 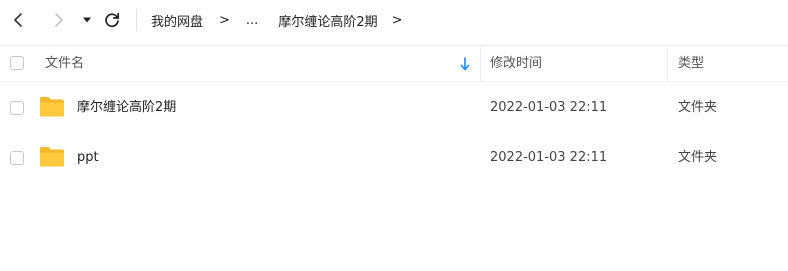 I want to click on refresh-button, so click(x=112, y=20).